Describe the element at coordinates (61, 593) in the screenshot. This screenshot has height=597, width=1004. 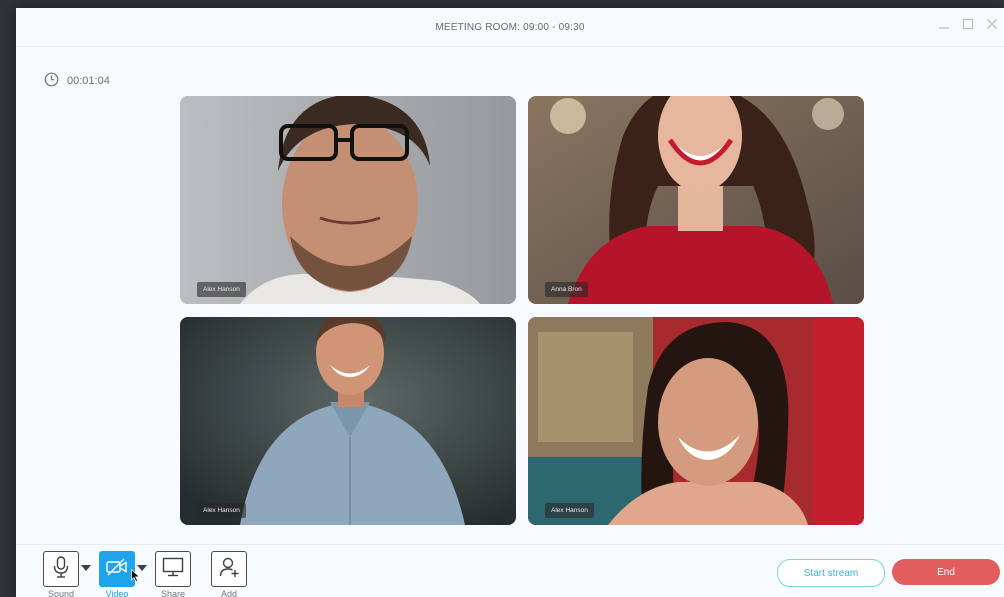
I see `sound-label: Sound` at that location.